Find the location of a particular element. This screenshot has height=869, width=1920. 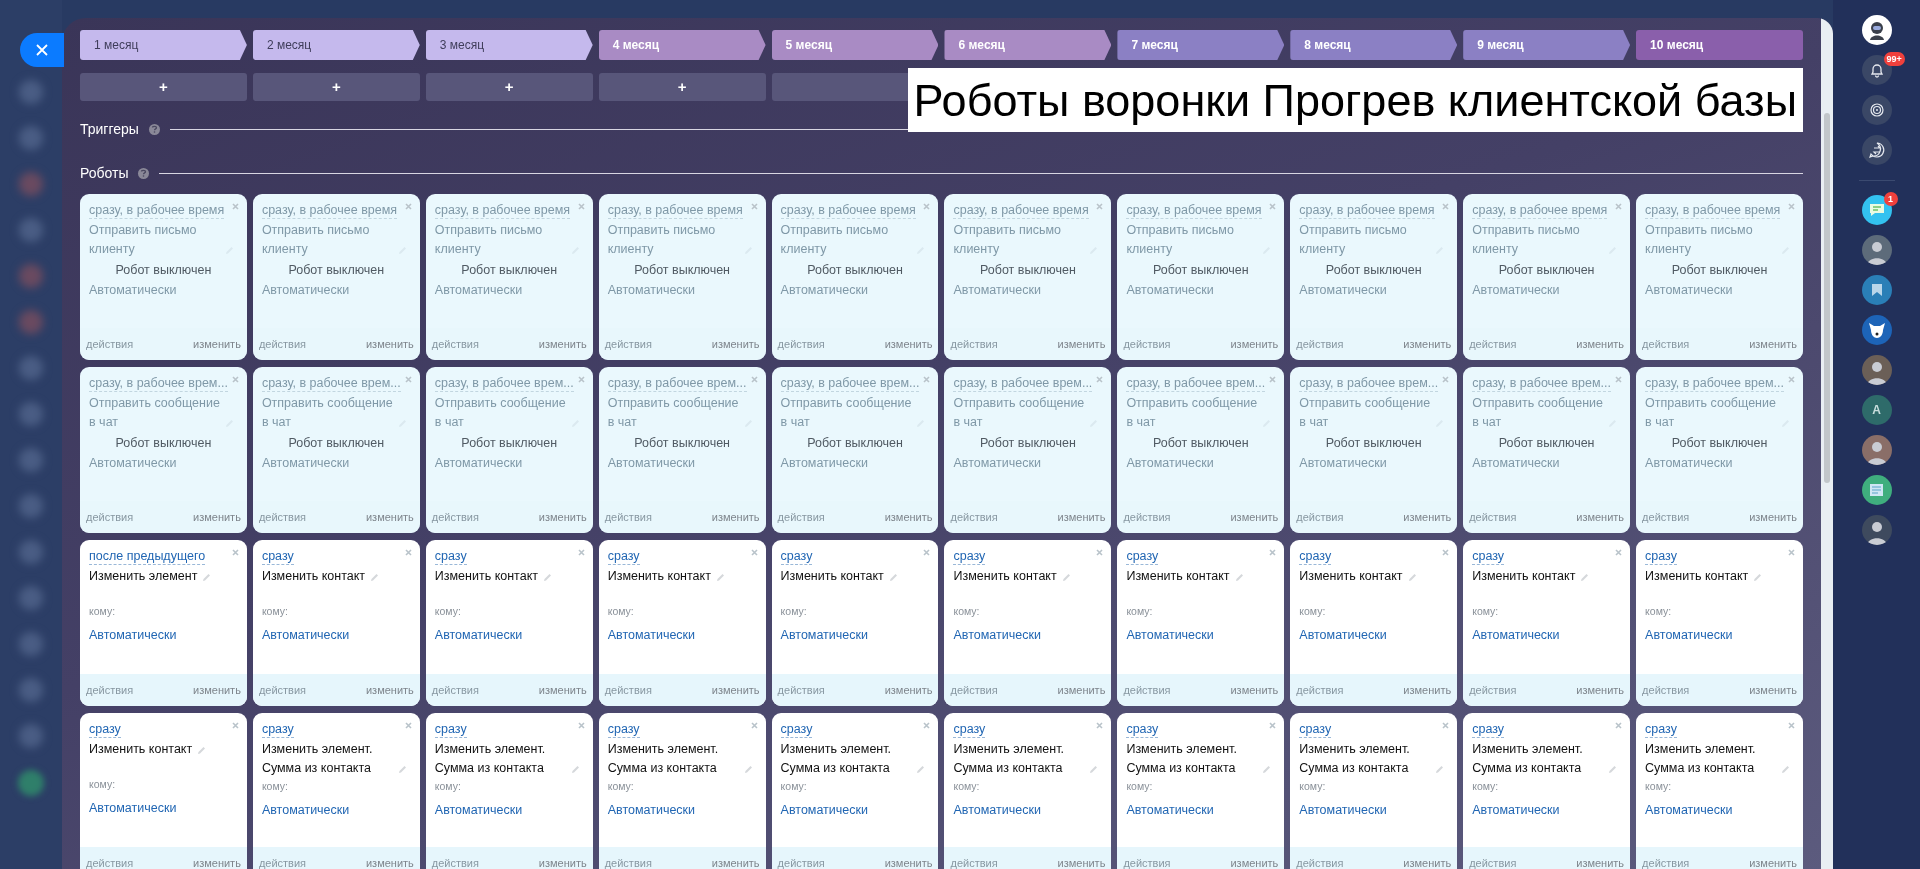

stage-tab: 3 месяц is located at coordinates (509, 45).